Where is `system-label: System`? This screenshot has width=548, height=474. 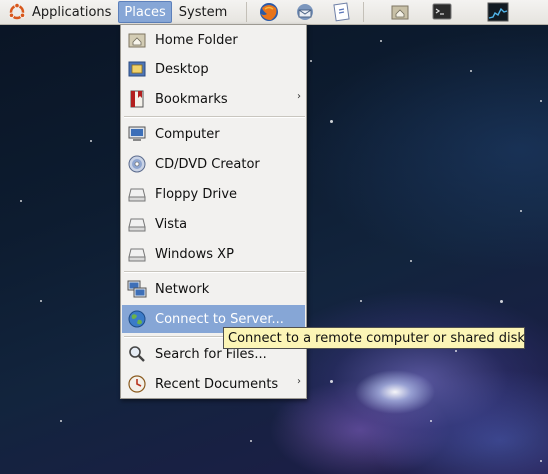
system-label: System is located at coordinates (203, 12).